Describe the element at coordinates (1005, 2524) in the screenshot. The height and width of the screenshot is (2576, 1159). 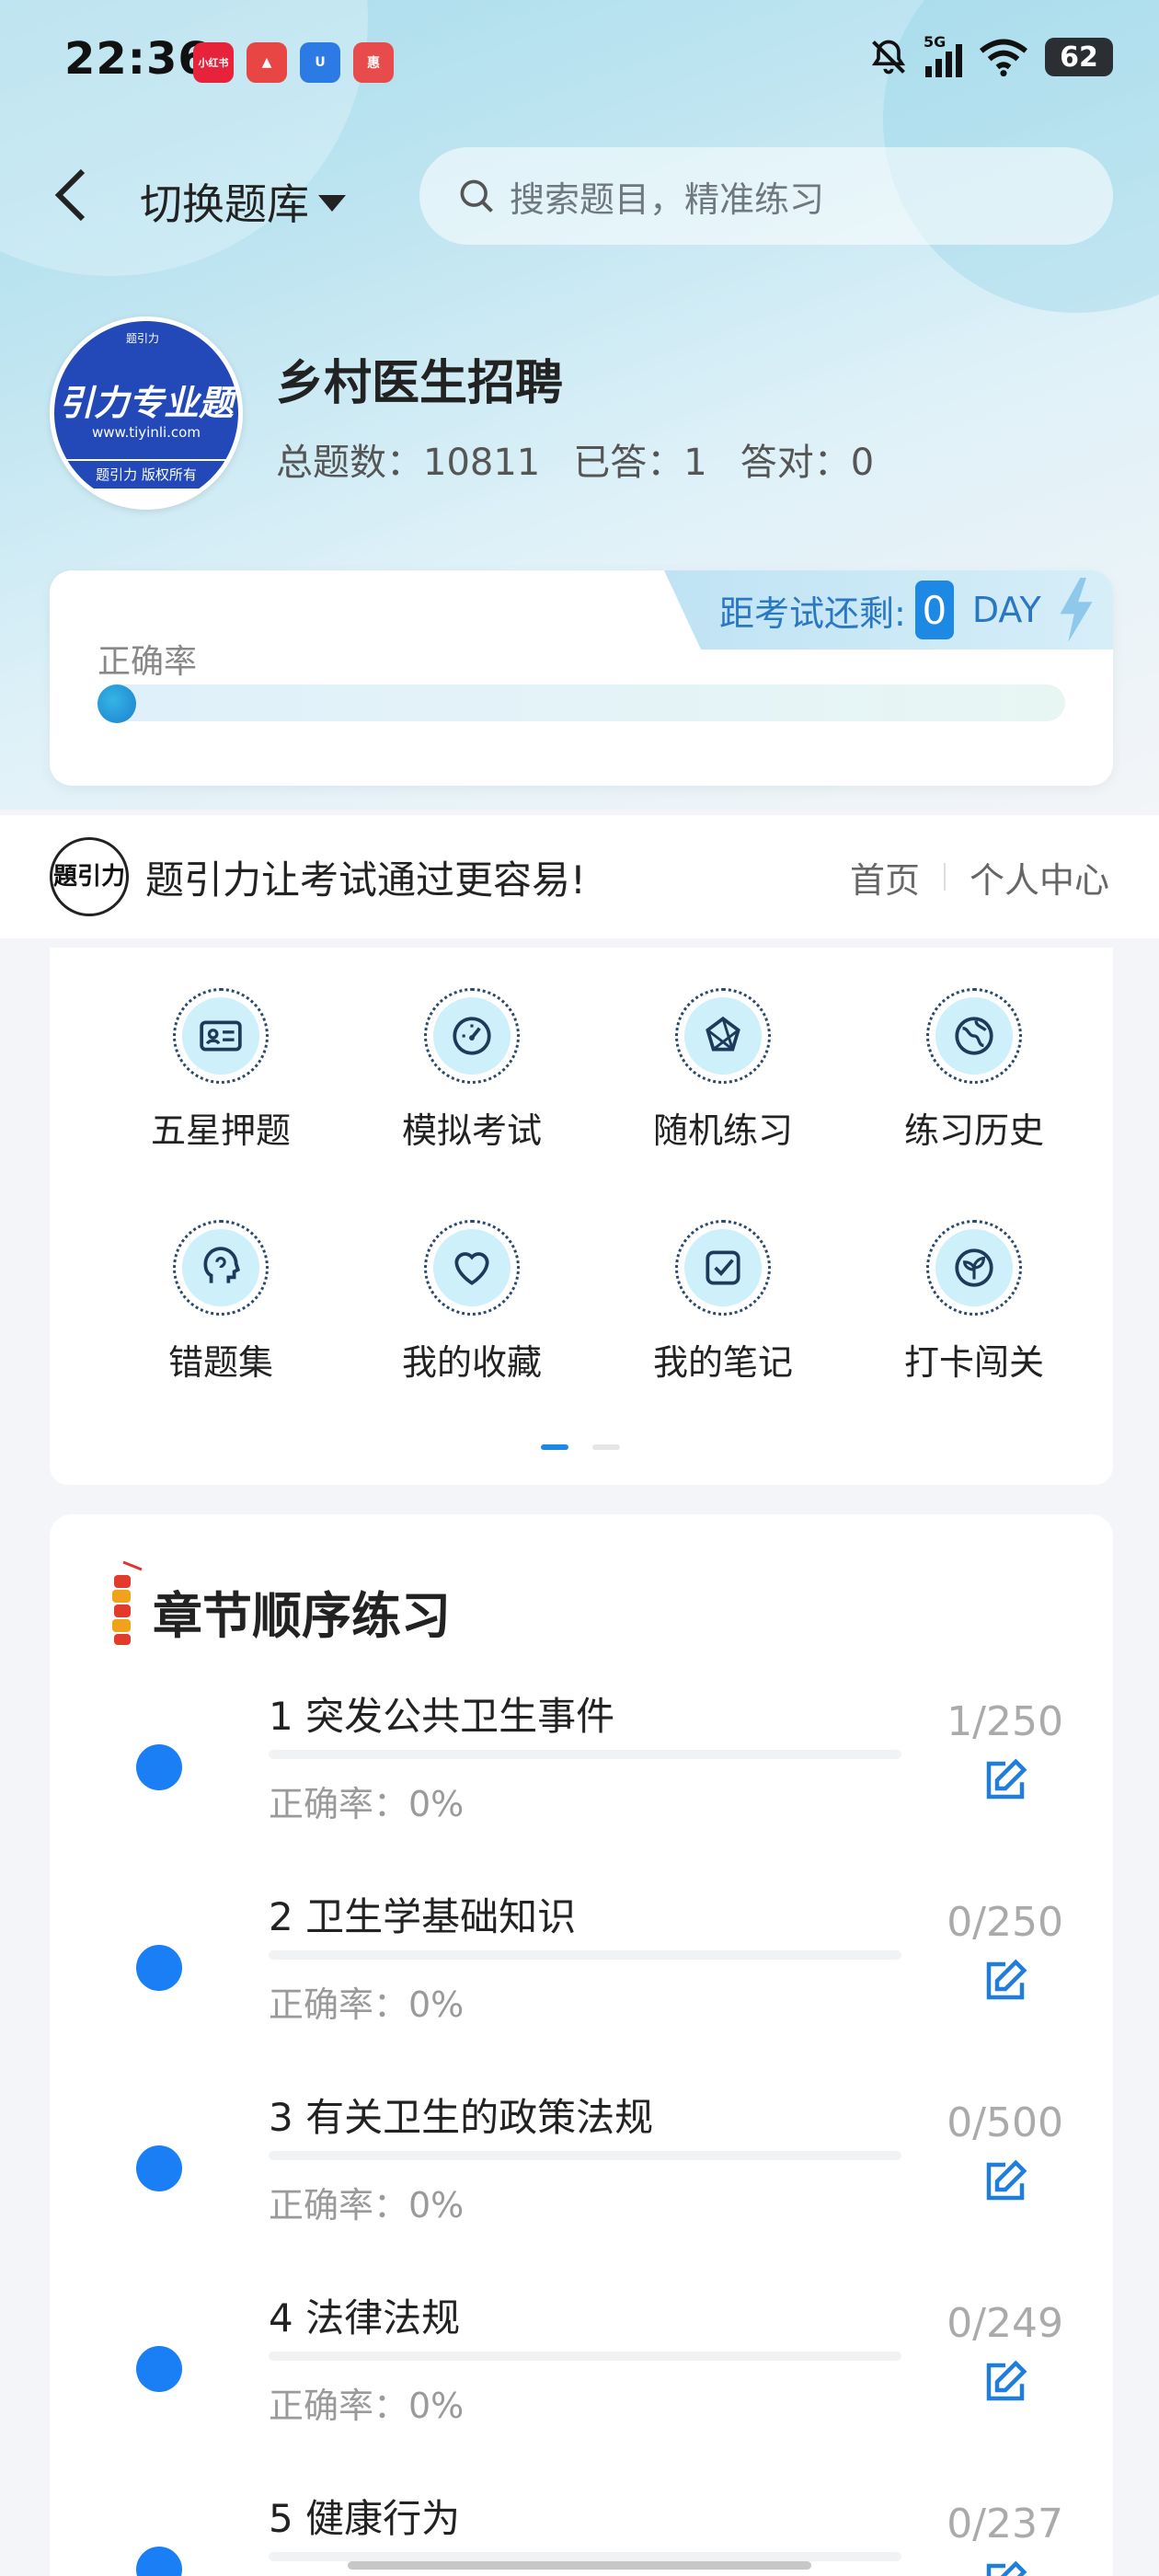
I see `chapter-count: 0/237` at that location.